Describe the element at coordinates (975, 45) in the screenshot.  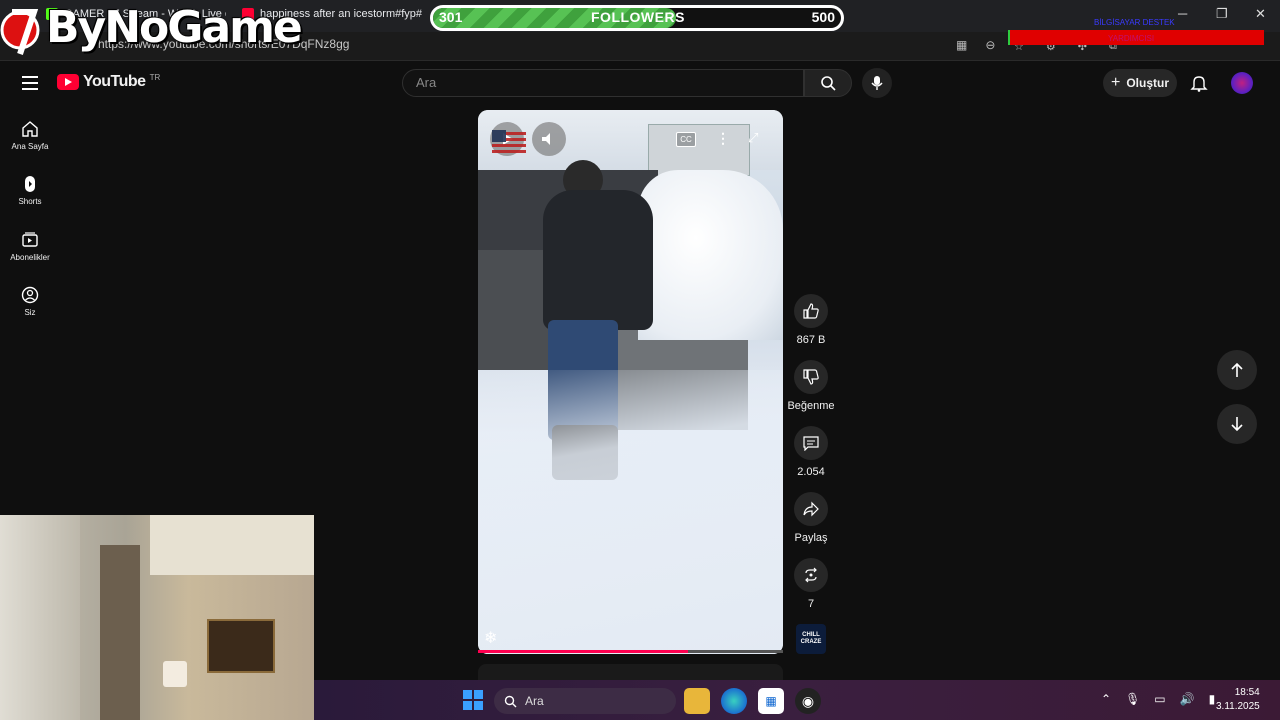
I see `address-bar-actions: ▦ ⊖` at that location.